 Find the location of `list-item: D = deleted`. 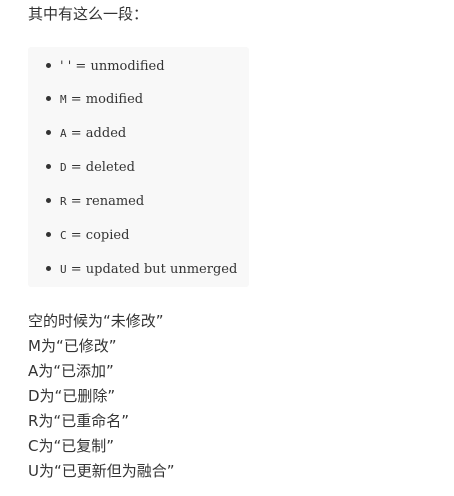

list-item: D = deleted is located at coordinates (90, 168).